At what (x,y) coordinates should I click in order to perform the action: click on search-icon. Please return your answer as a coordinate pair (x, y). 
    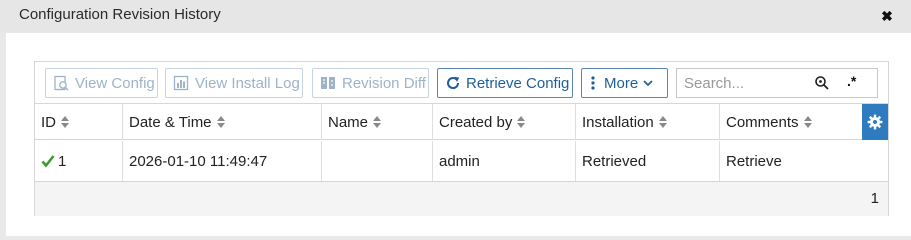
    Looking at the image, I should click on (822, 83).